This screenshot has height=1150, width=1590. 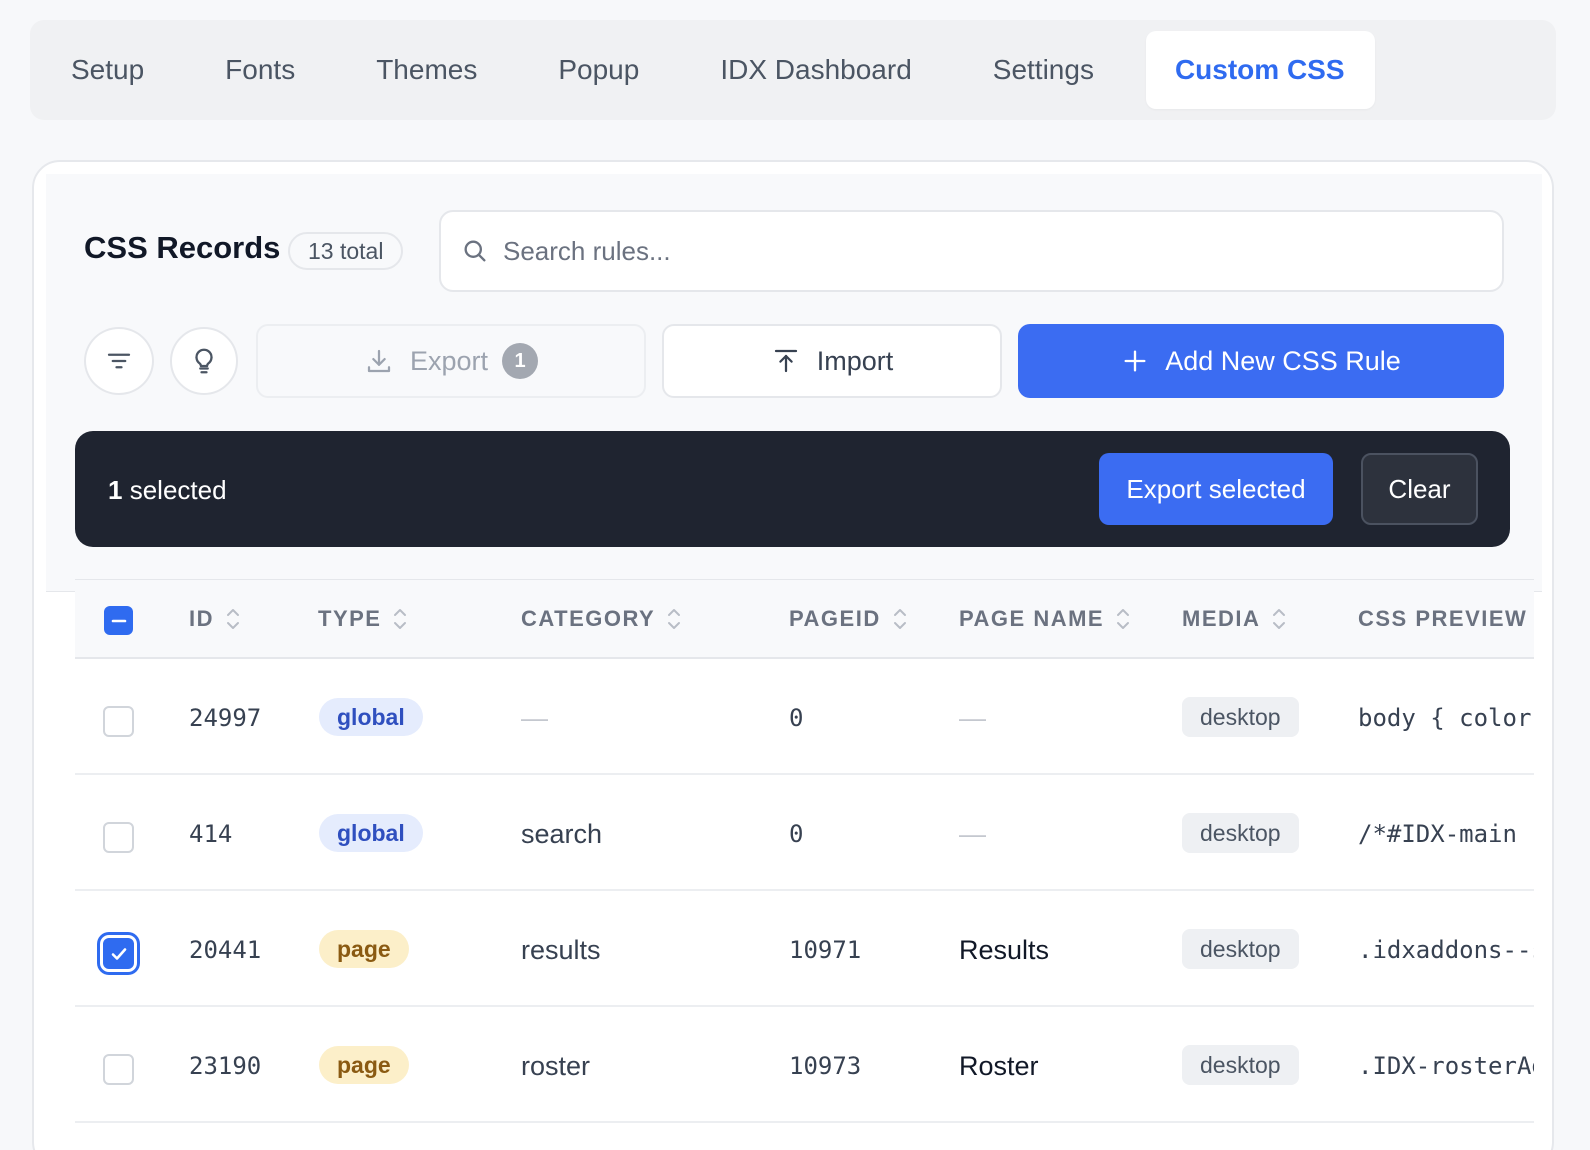 I want to click on cell-id: 414, so click(x=211, y=834).